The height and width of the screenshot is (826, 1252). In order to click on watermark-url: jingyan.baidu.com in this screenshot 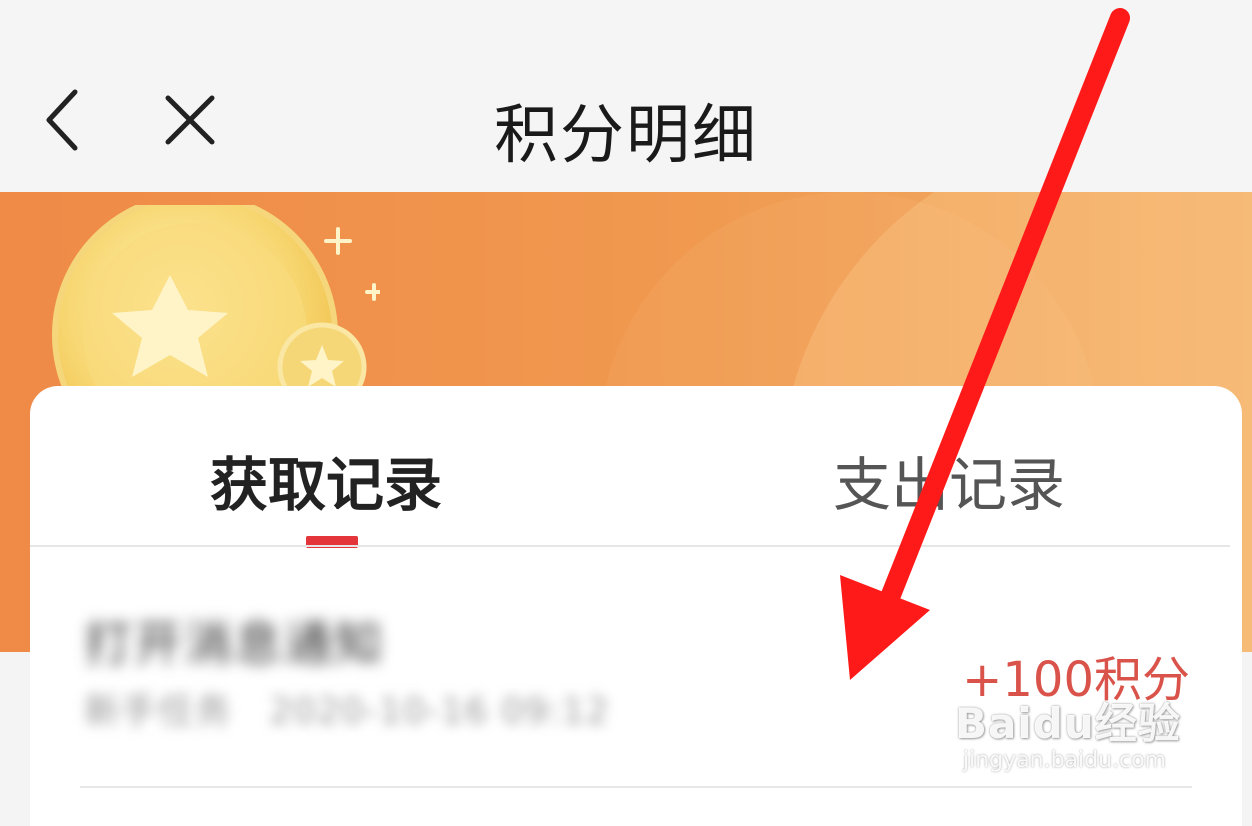, I will do `click(1065, 760)`.